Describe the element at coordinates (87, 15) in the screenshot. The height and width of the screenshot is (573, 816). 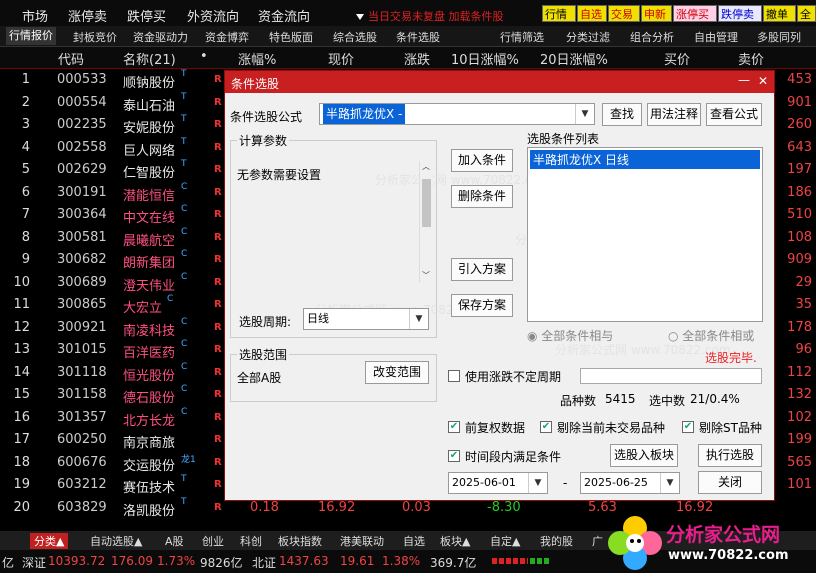
I see `menu-limit-up-sell: 涨停卖` at that location.